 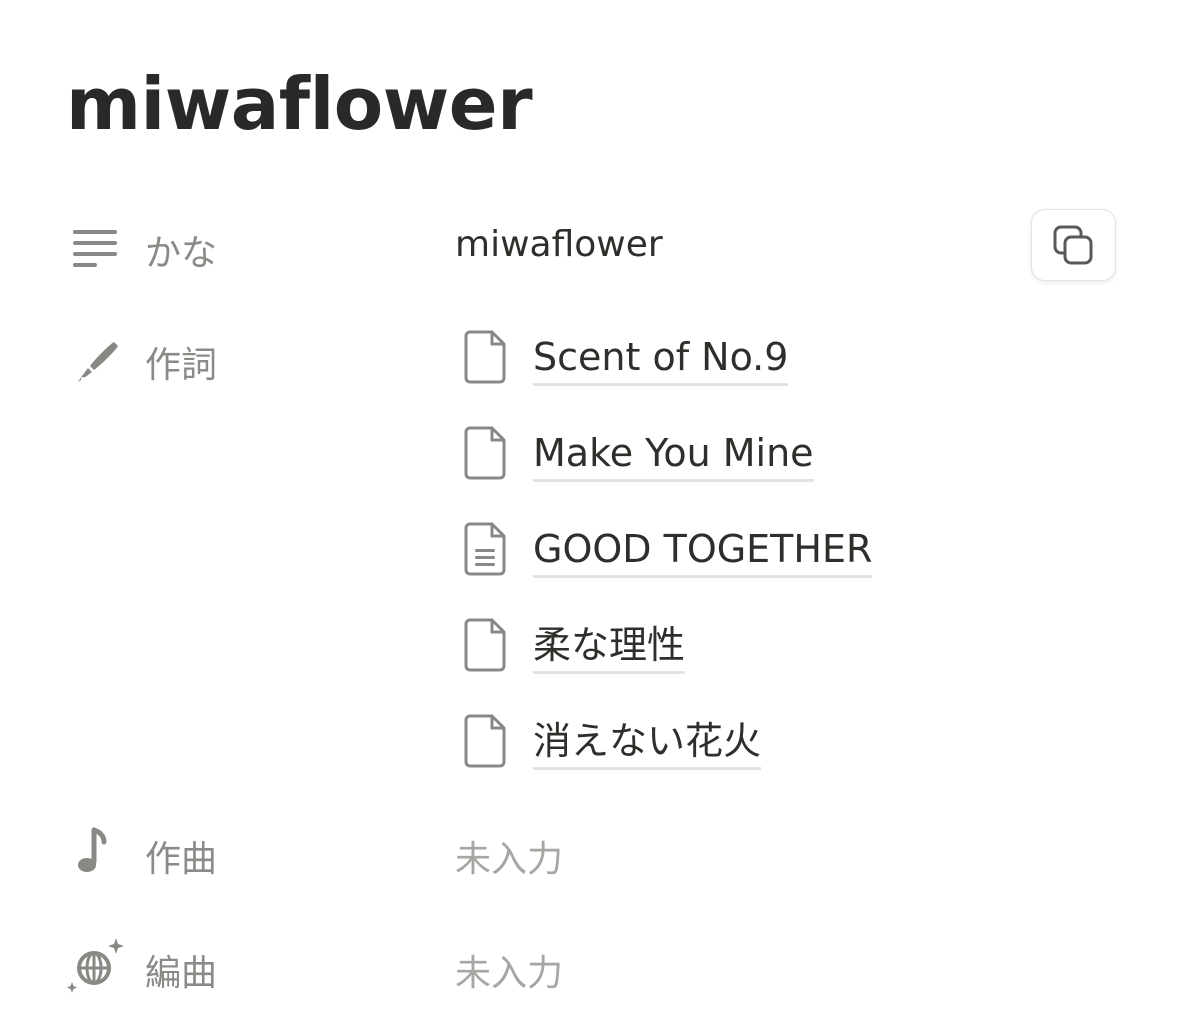 What do you see at coordinates (96, 966) in the screenshot?
I see `disco-ball-icon` at bounding box center [96, 966].